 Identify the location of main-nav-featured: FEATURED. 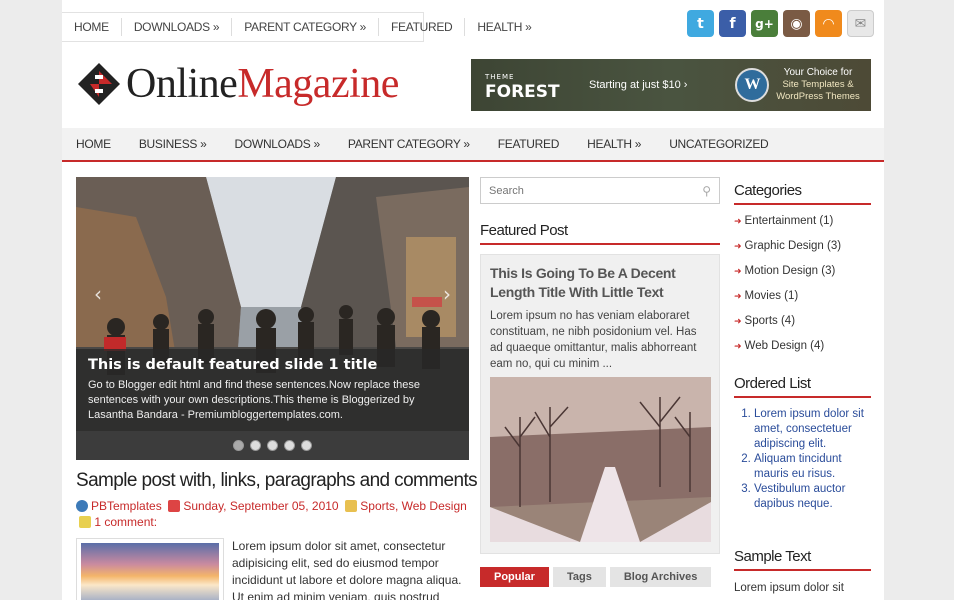
(528, 144).